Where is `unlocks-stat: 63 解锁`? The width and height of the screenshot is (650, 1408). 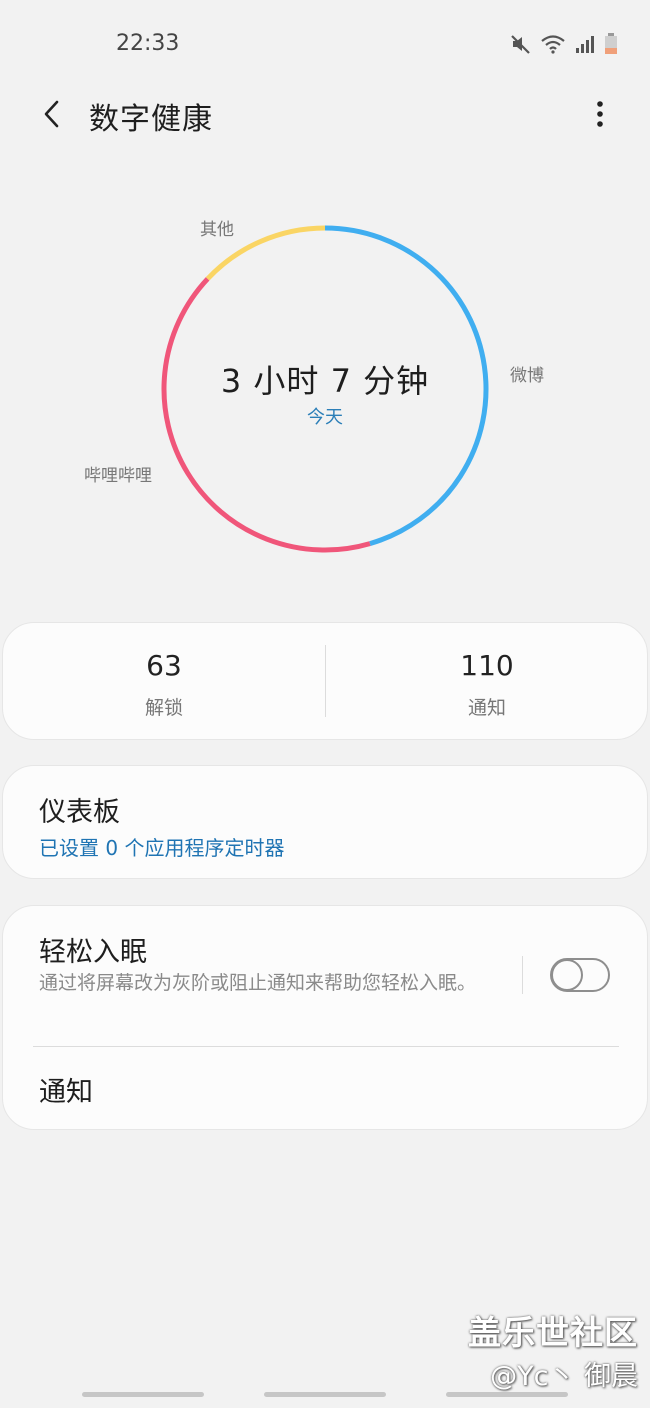 unlocks-stat: 63 解锁 is located at coordinates (164, 682).